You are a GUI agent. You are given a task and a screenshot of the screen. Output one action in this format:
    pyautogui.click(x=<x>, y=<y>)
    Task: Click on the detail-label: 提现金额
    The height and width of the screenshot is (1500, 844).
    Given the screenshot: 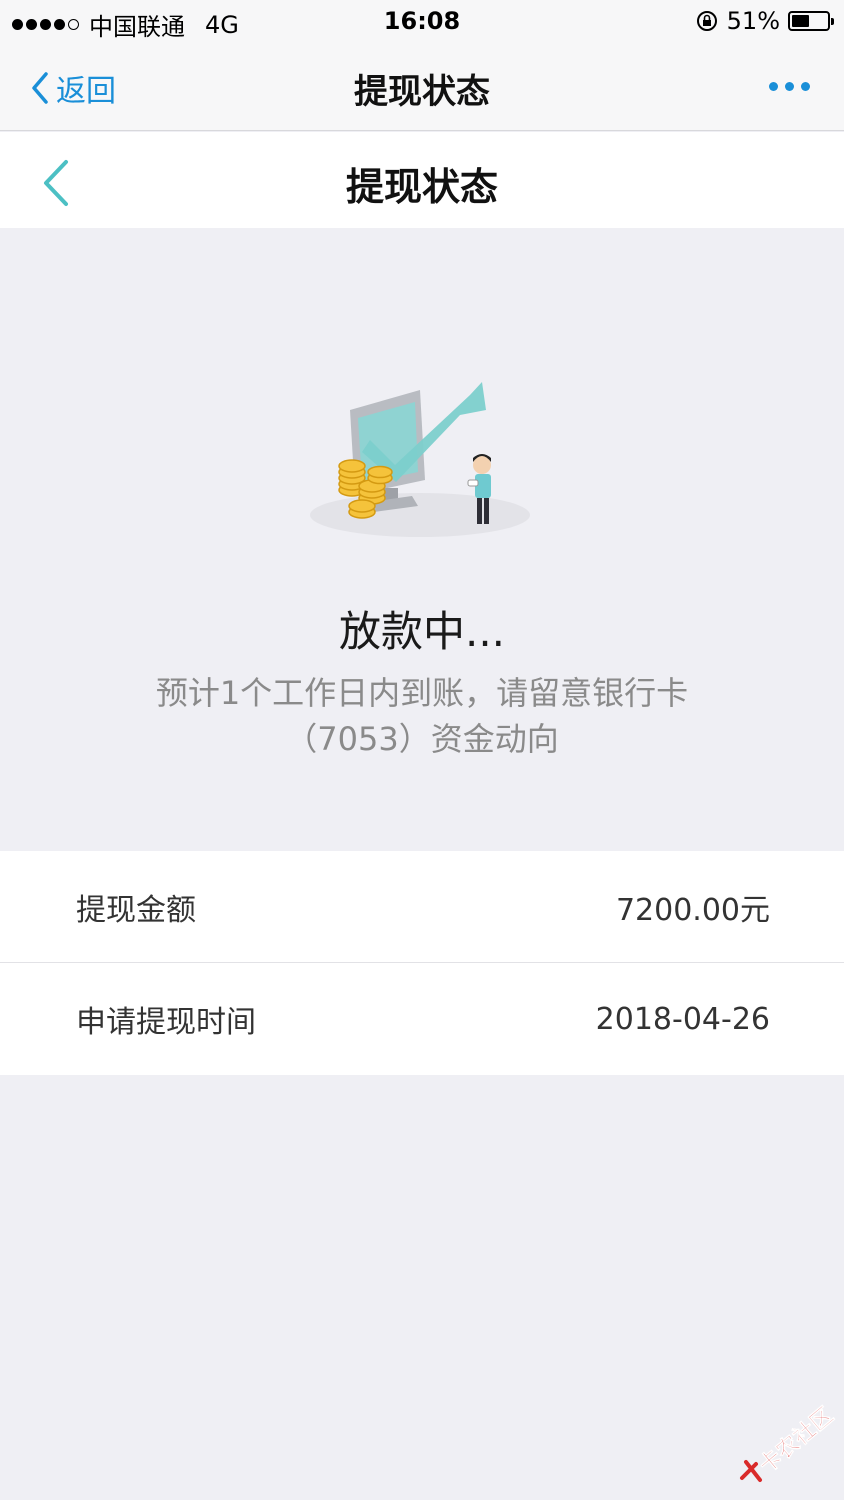 What is the action you would take?
    pyautogui.click(x=136, y=910)
    